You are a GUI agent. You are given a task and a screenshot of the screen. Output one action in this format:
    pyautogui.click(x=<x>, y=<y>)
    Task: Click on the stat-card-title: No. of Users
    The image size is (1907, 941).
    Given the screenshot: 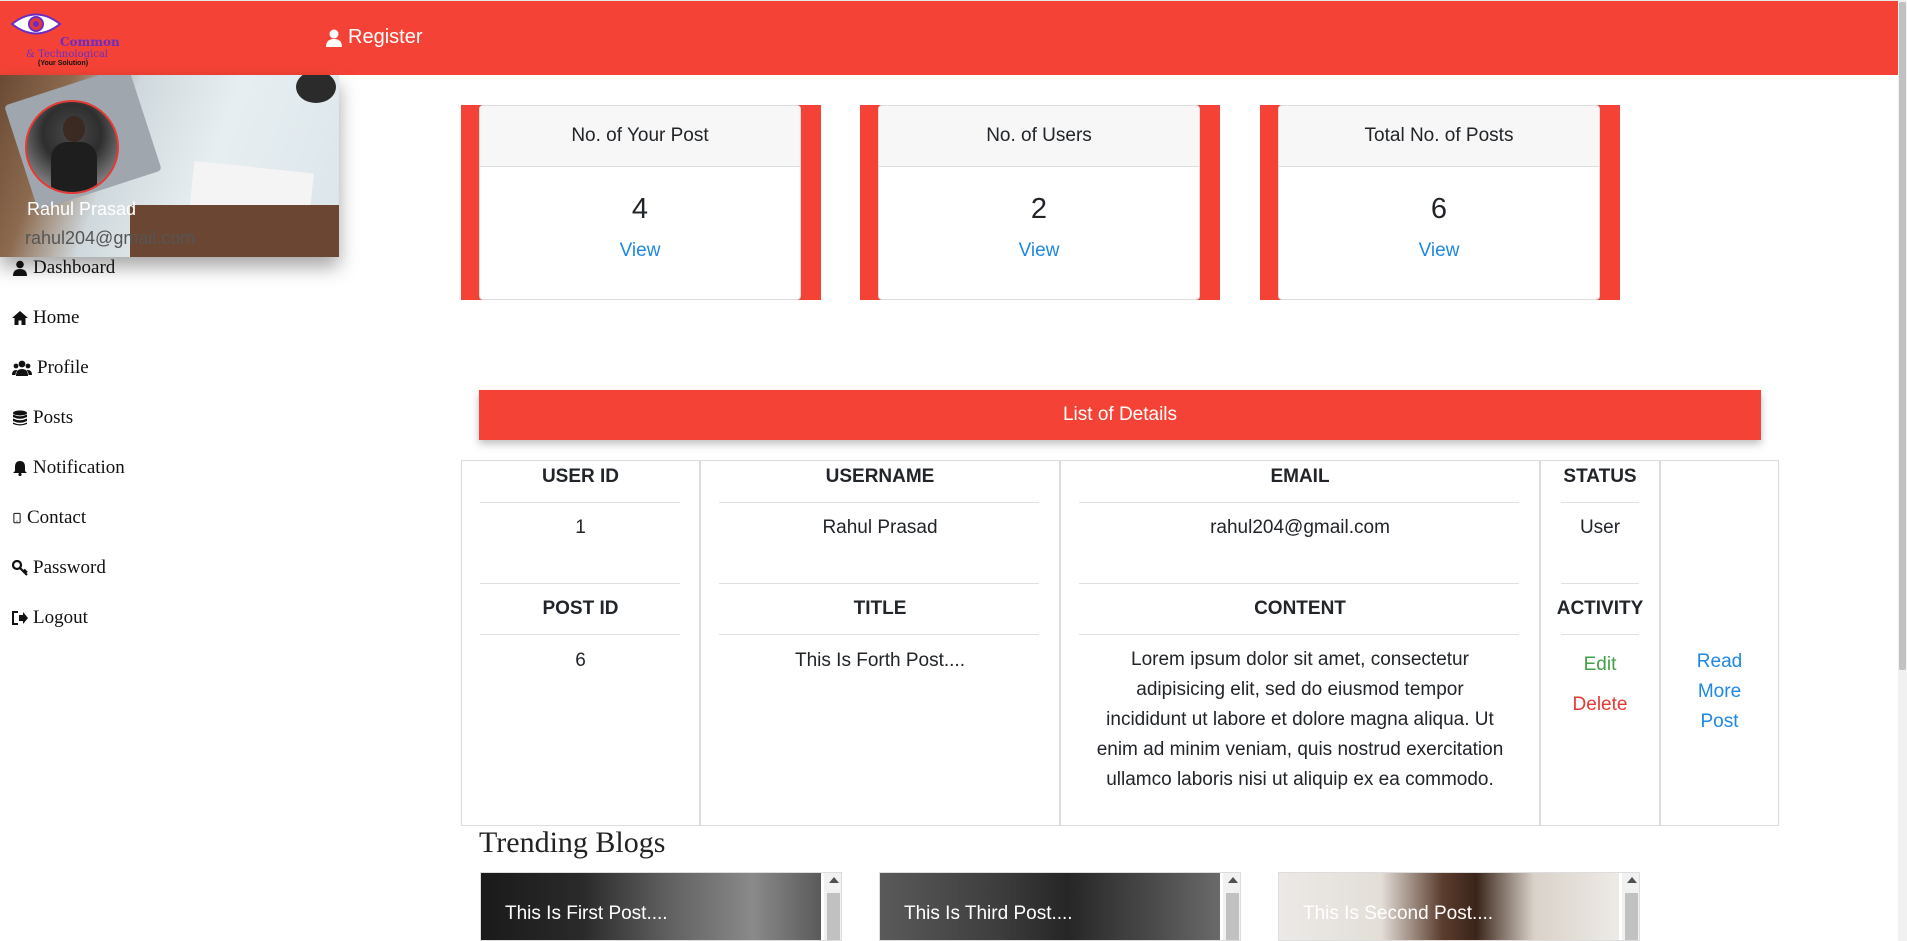 What is the action you would take?
    pyautogui.click(x=1039, y=136)
    